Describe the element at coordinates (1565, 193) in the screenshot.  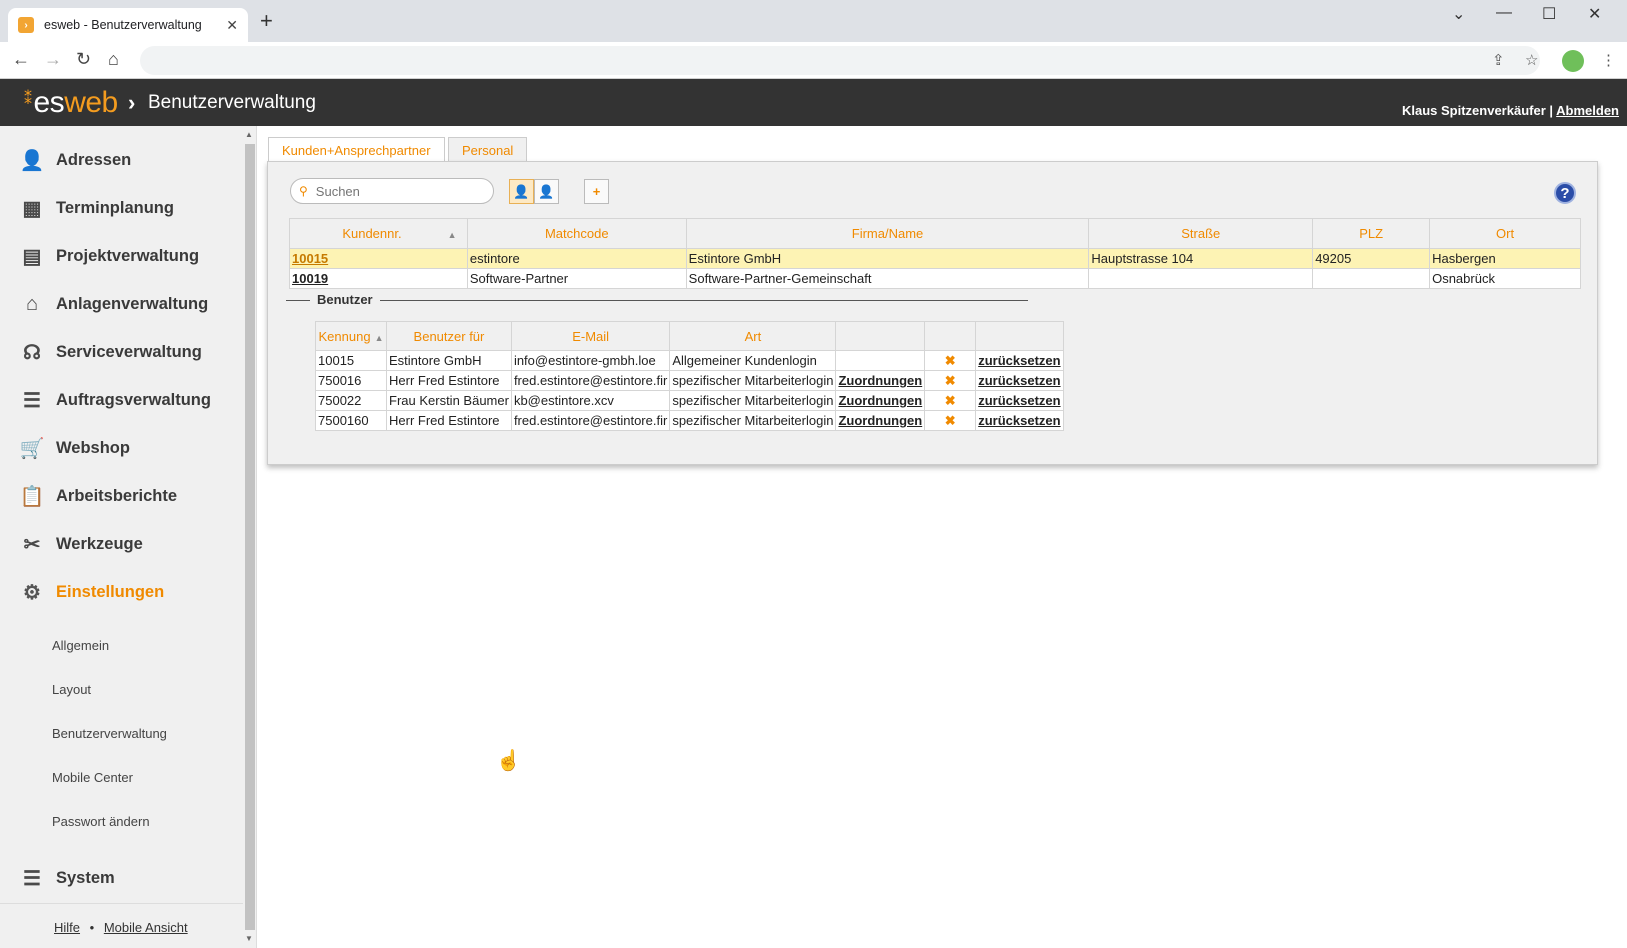
I see `help-icon: ?` at that location.